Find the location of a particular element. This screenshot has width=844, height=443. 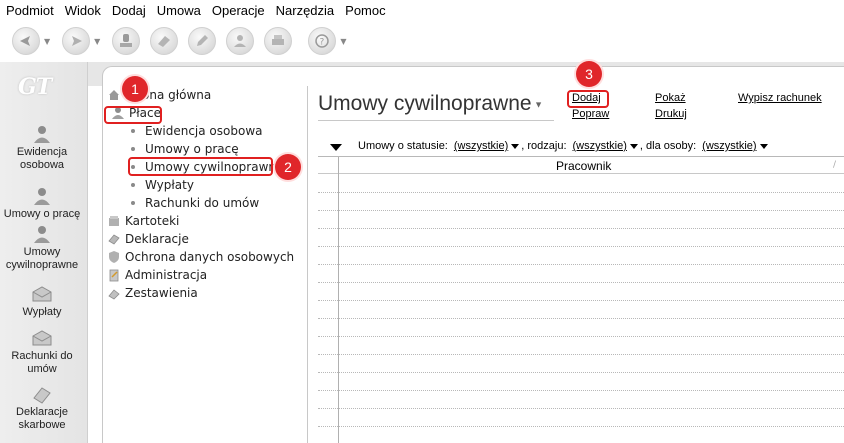

menu-operacje: Operacje is located at coordinates (238, 10).